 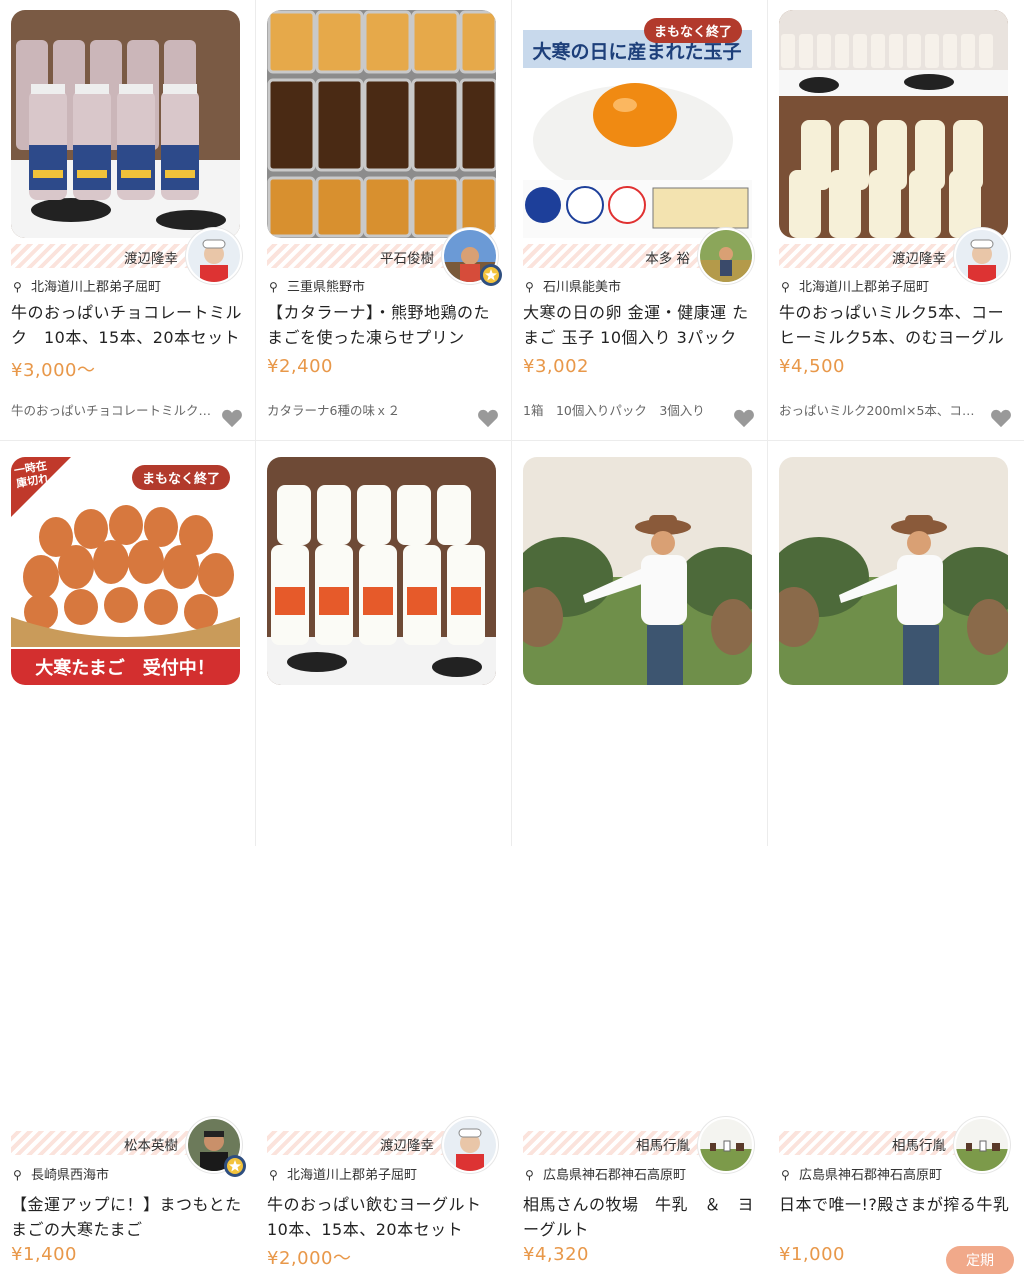 What do you see at coordinates (980, 1260) in the screenshot?
I see `subscription-tag: 定期` at bounding box center [980, 1260].